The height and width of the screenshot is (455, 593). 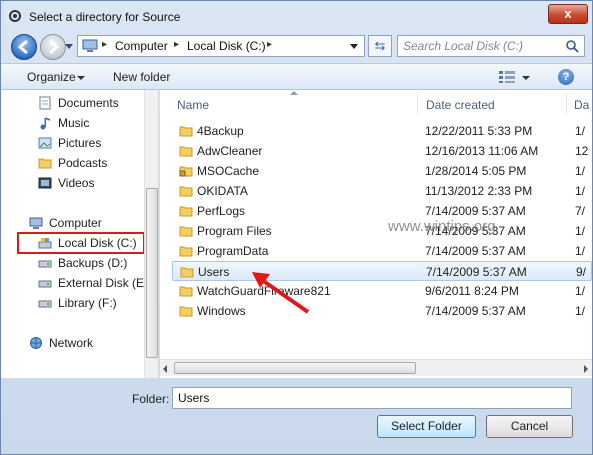 What do you see at coordinates (566, 77) in the screenshot?
I see `help-icon: ?` at bounding box center [566, 77].